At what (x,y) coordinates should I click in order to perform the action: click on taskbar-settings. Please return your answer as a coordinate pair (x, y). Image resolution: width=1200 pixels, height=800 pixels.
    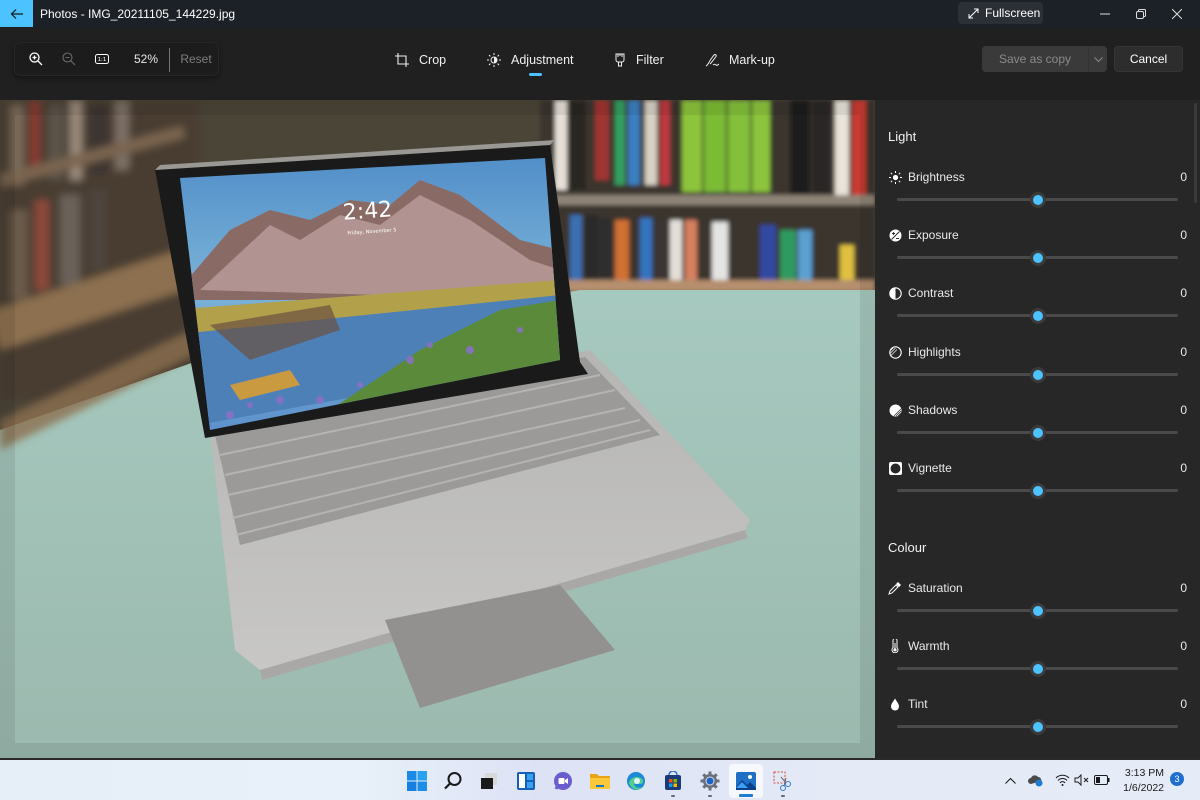
    Looking at the image, I should click on (710, 781).